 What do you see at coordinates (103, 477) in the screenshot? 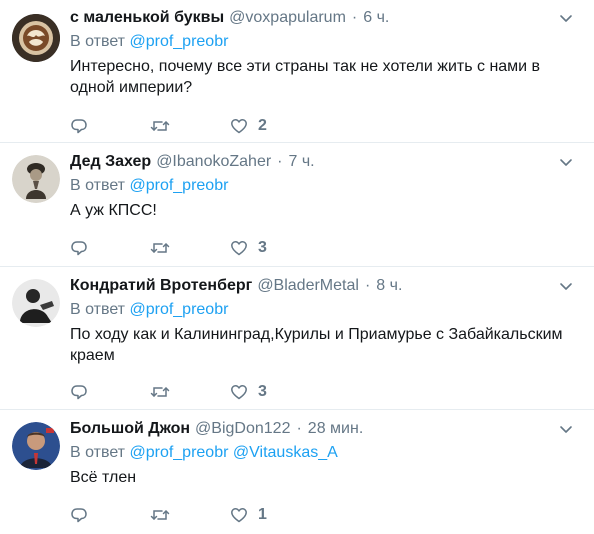
I see `tweet-text: Всё тлен` at bounding box center [103, 477].